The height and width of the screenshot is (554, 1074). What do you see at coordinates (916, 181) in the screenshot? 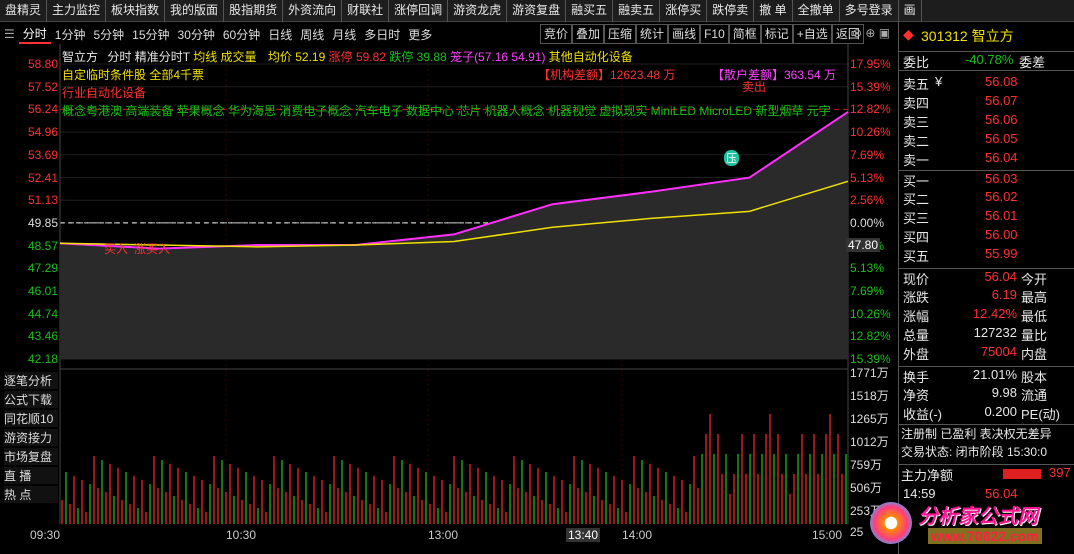
I see `bid-label: 买一` at bounding box center [916, 181].